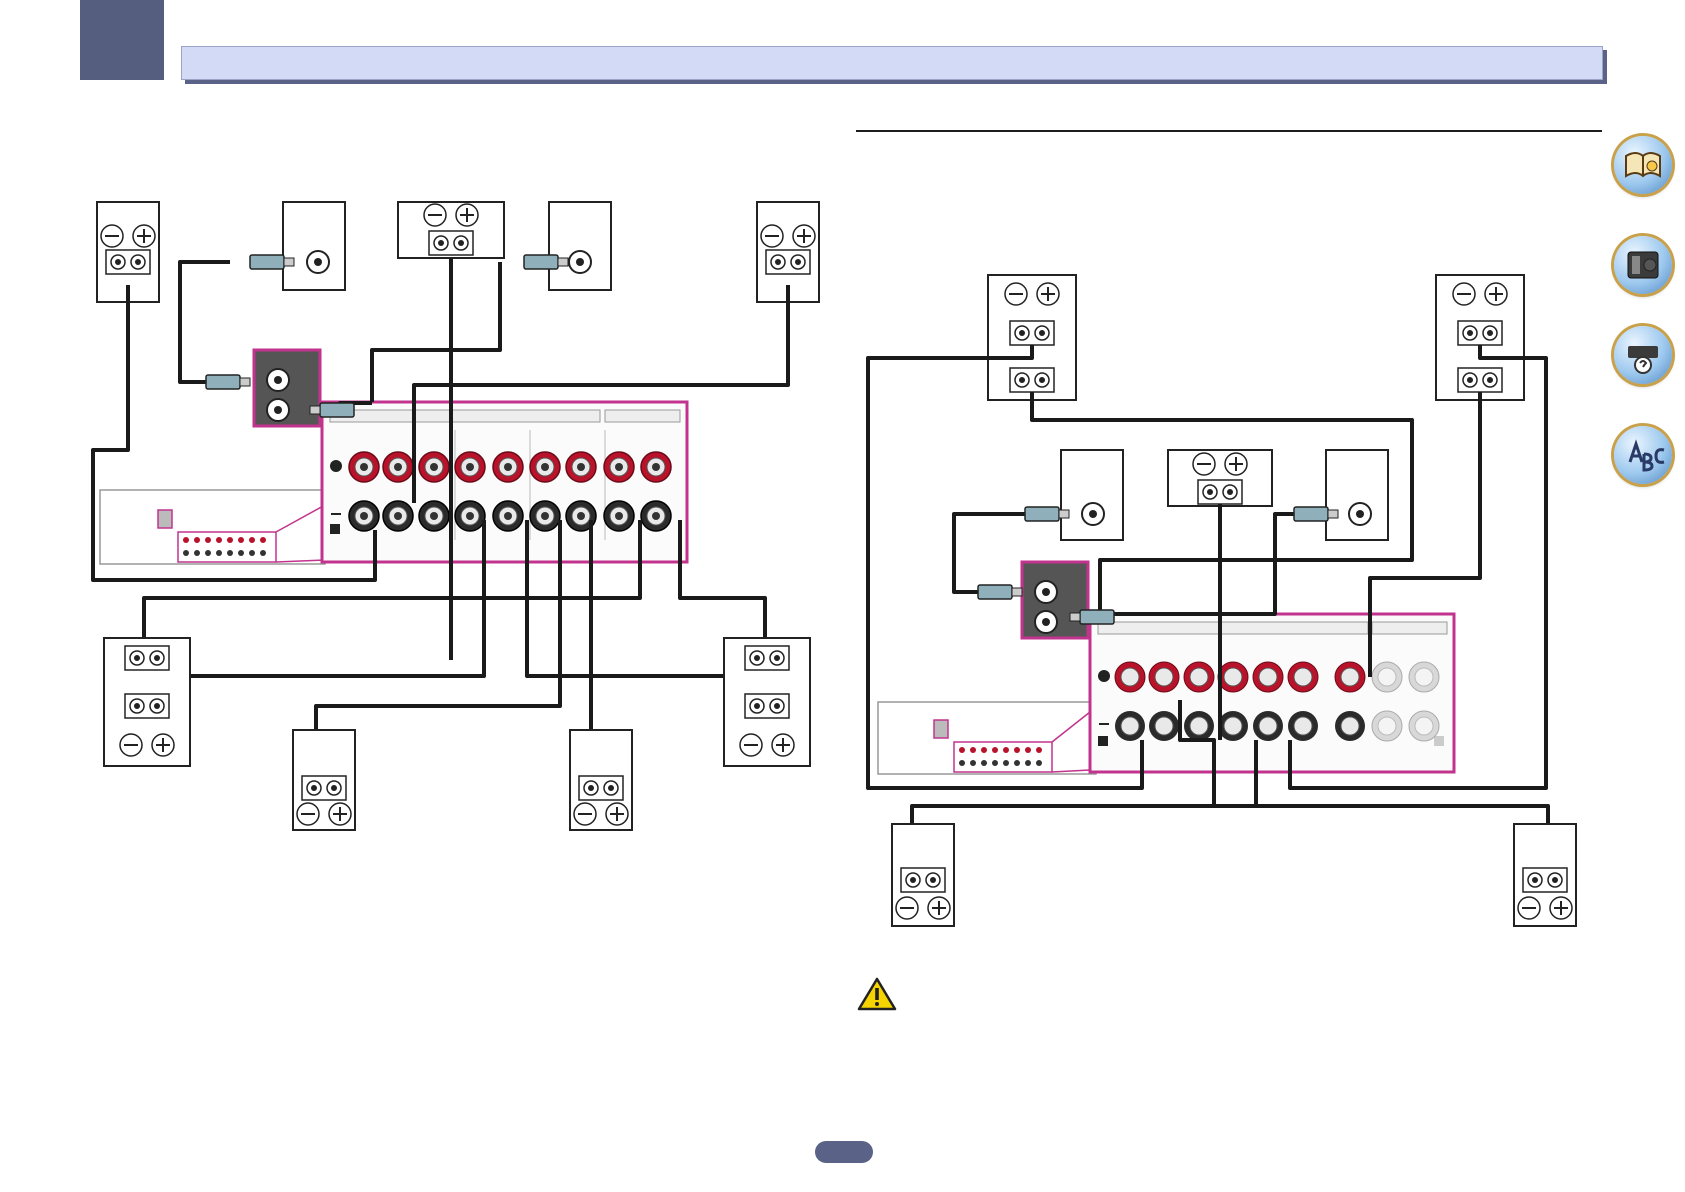  What do you see at coordinates (1643, 265) in the screenshot?
I see `remote-icon` at bounding box center [1643, 265].